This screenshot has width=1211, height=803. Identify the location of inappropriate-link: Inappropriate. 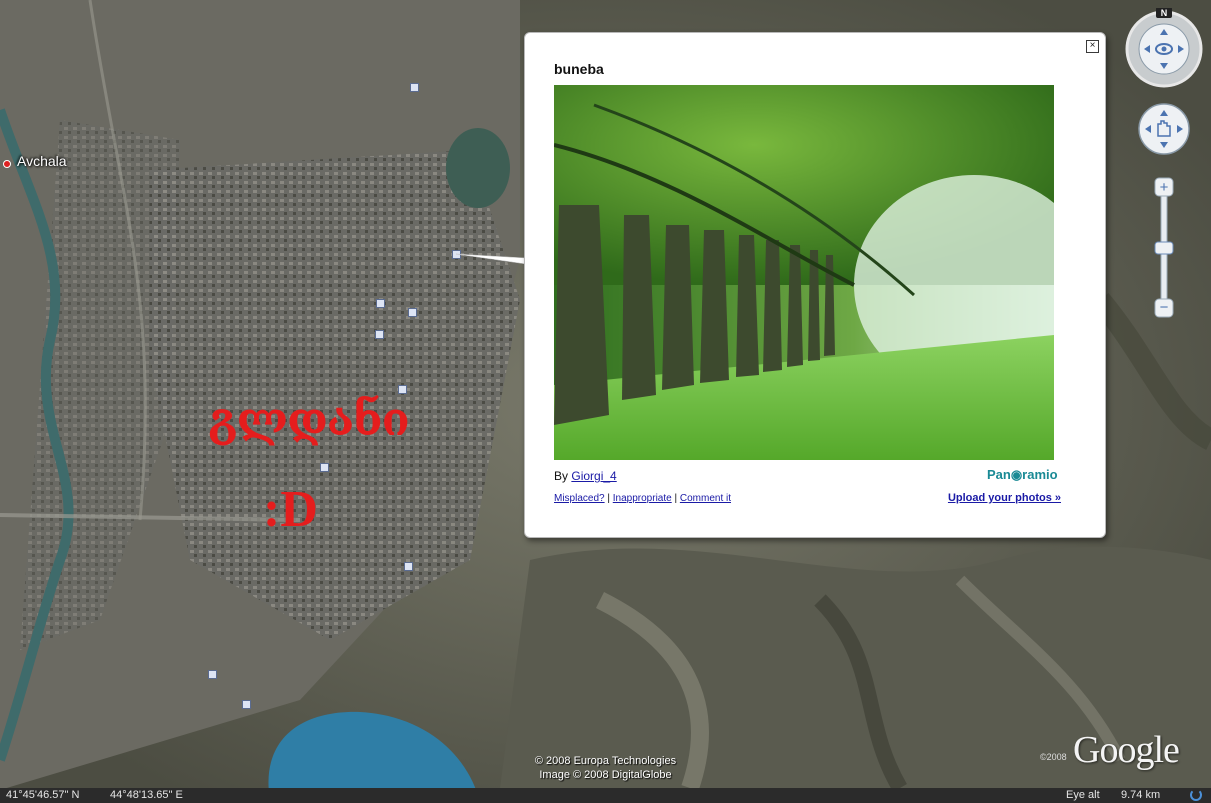
(642, 498).